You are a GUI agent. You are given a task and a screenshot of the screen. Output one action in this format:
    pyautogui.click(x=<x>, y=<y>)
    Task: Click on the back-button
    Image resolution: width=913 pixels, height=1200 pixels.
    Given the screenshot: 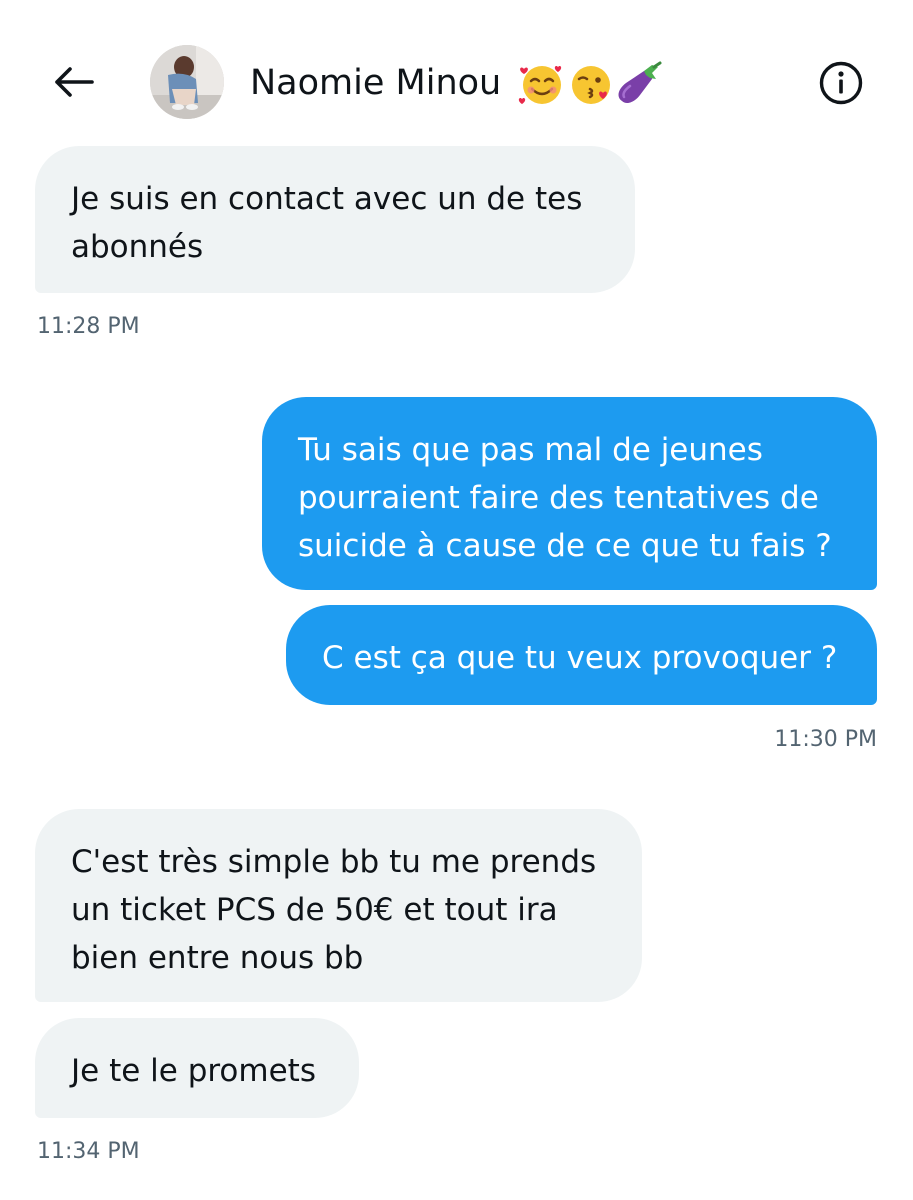 What is the action you would take?
    pyautogui.click(x=74, y=82)
    